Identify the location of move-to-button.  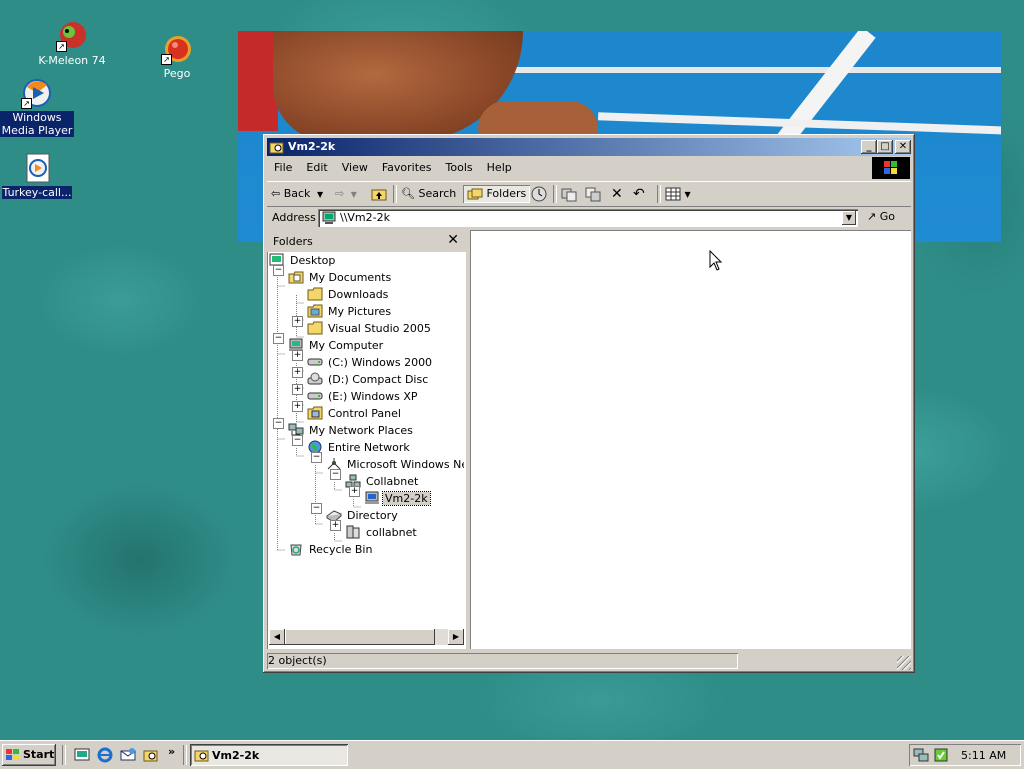
(569, 194).